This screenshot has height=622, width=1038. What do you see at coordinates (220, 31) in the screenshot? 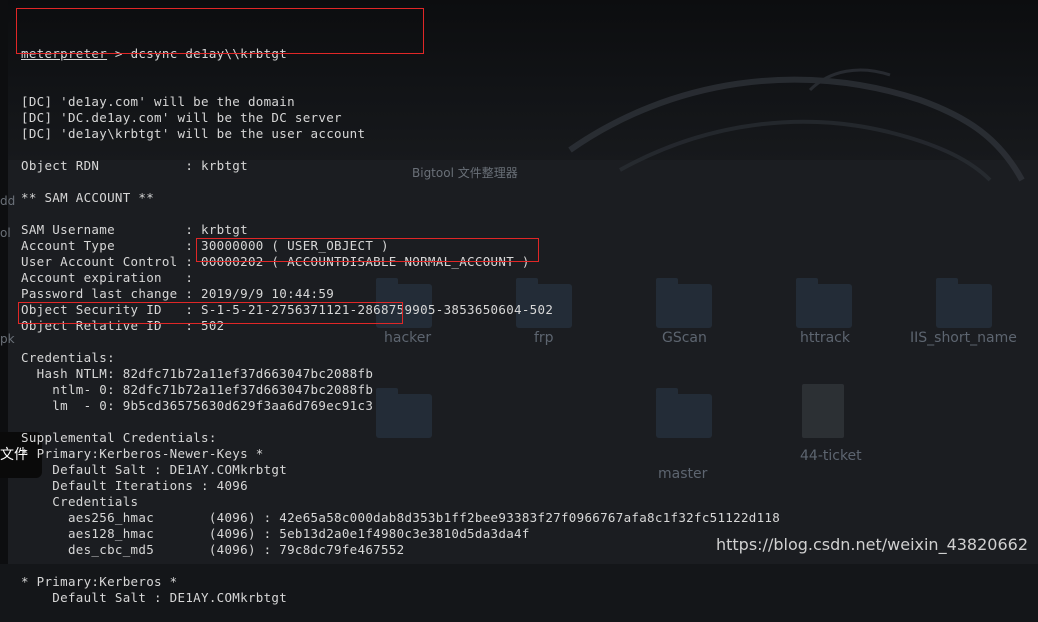
I see `highlight-box-command` at bounding box center [220, 31].